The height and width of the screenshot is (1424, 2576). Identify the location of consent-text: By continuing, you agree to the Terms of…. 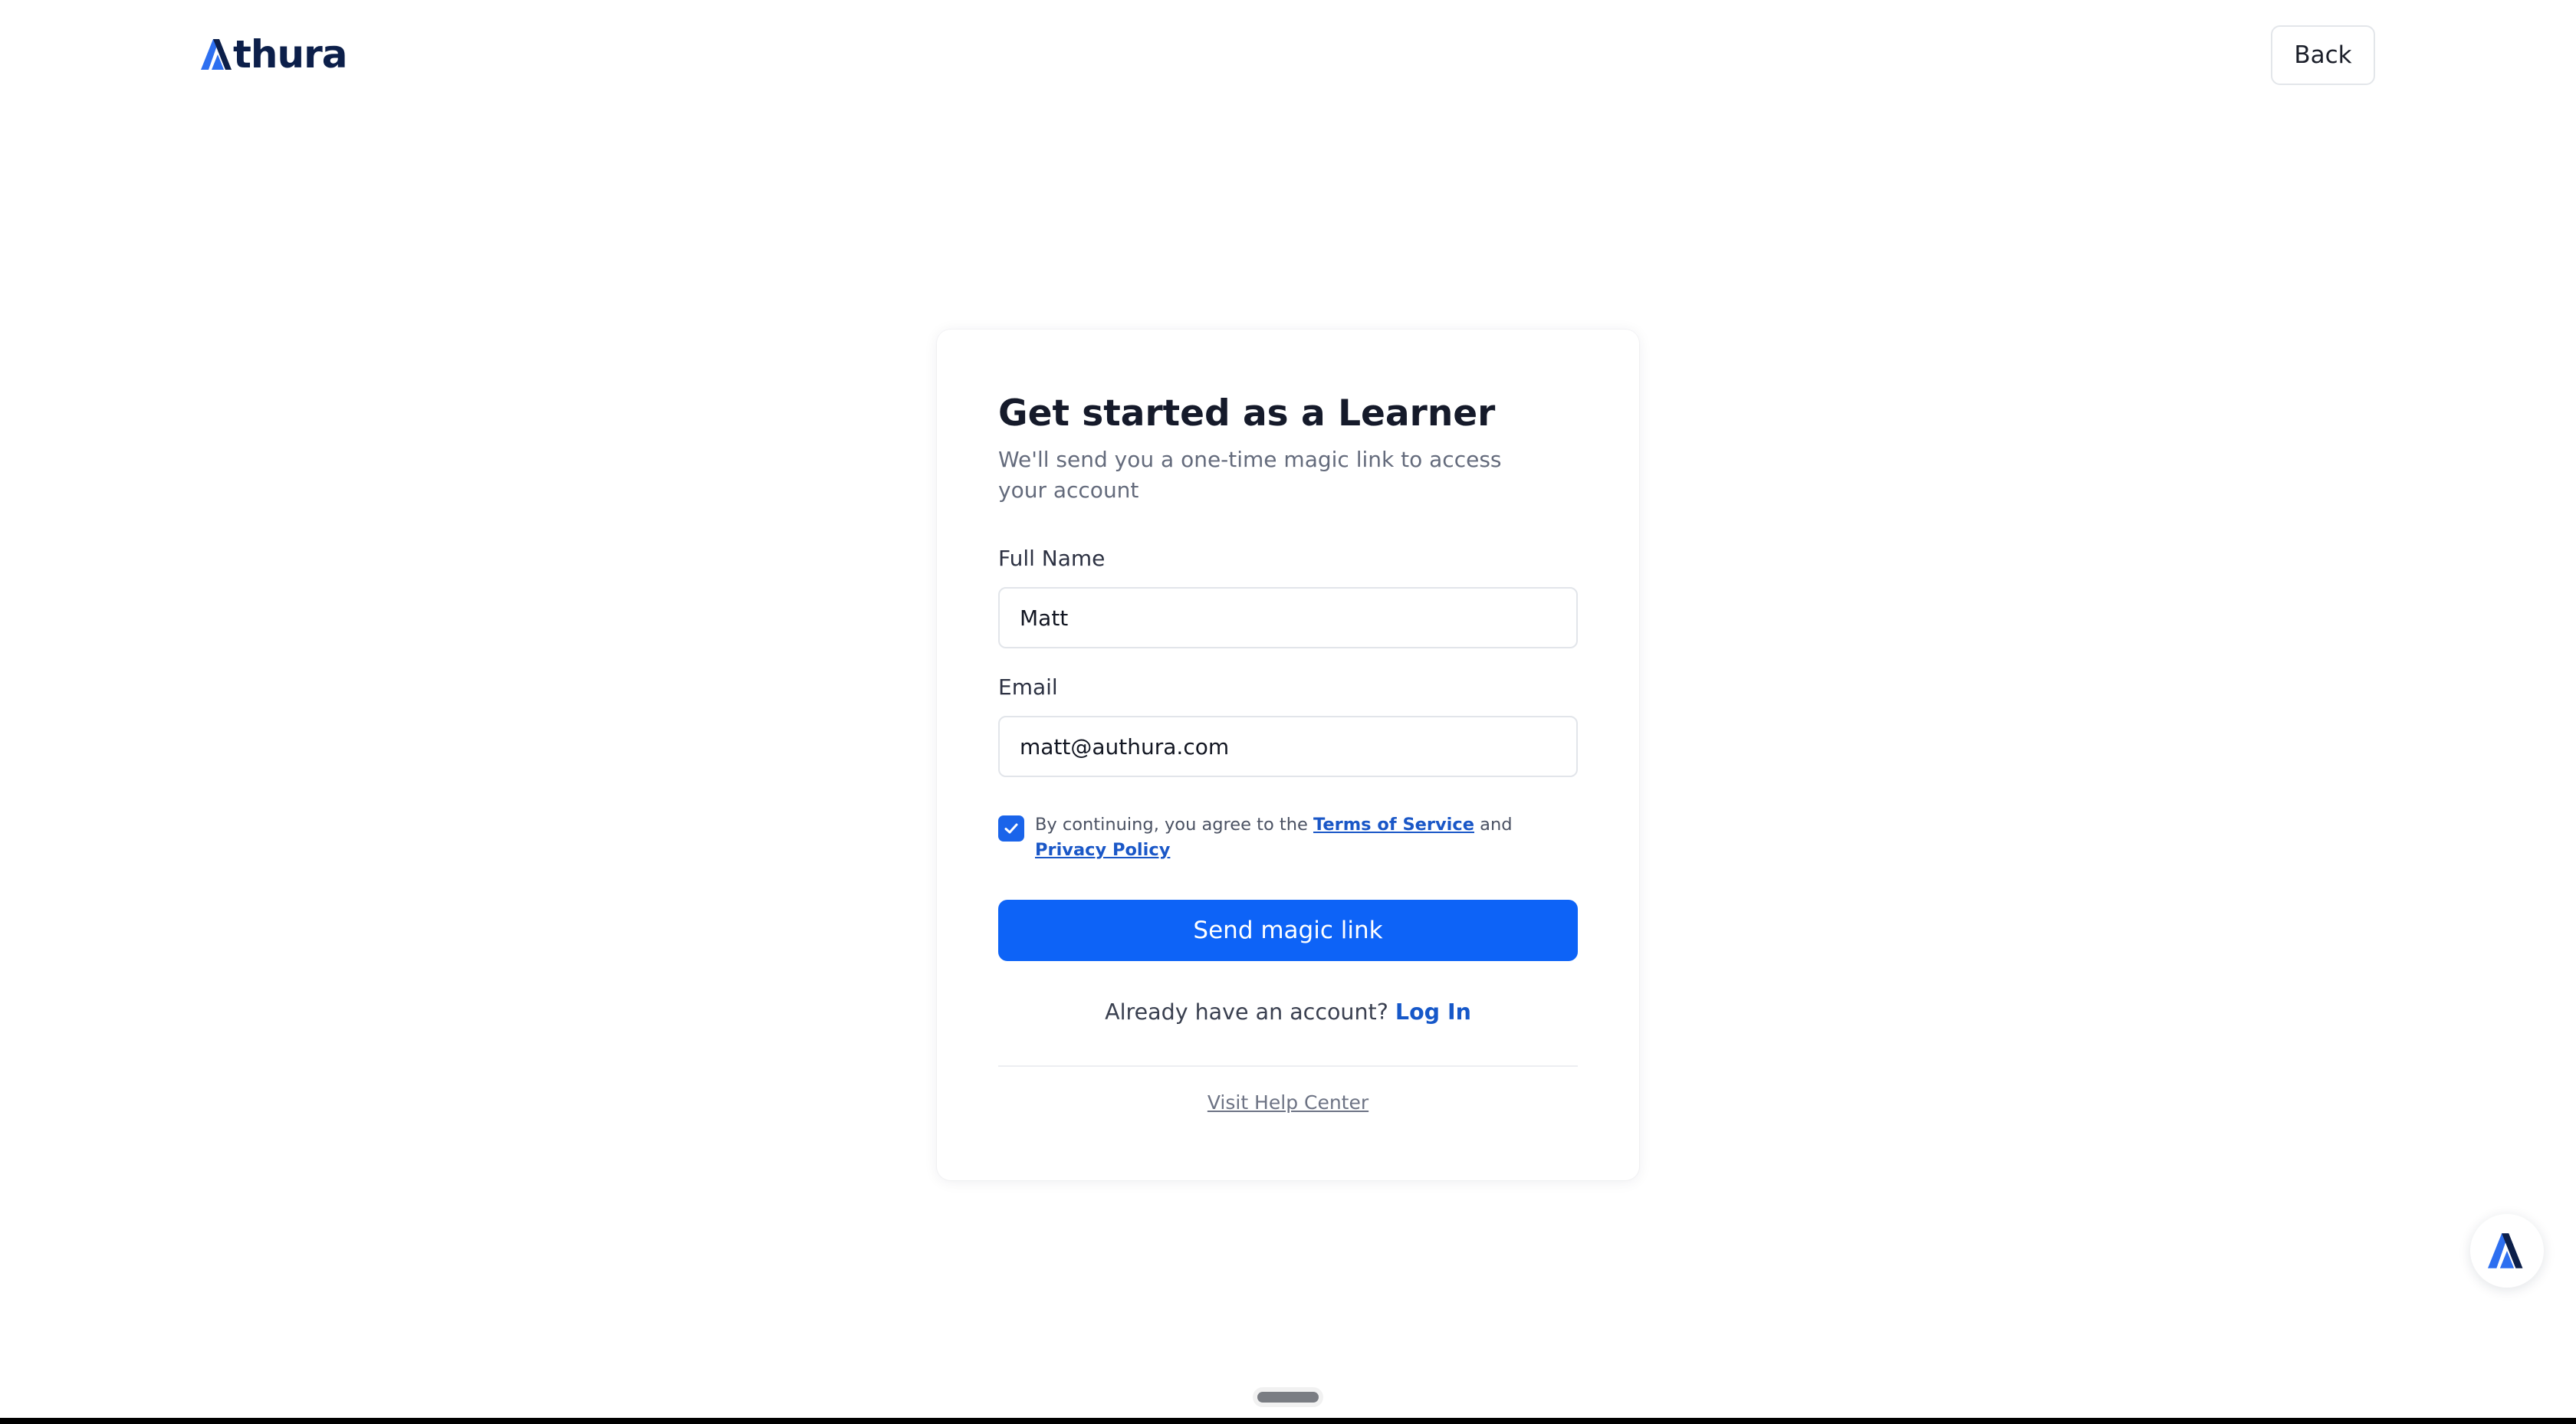
(1299, 838).